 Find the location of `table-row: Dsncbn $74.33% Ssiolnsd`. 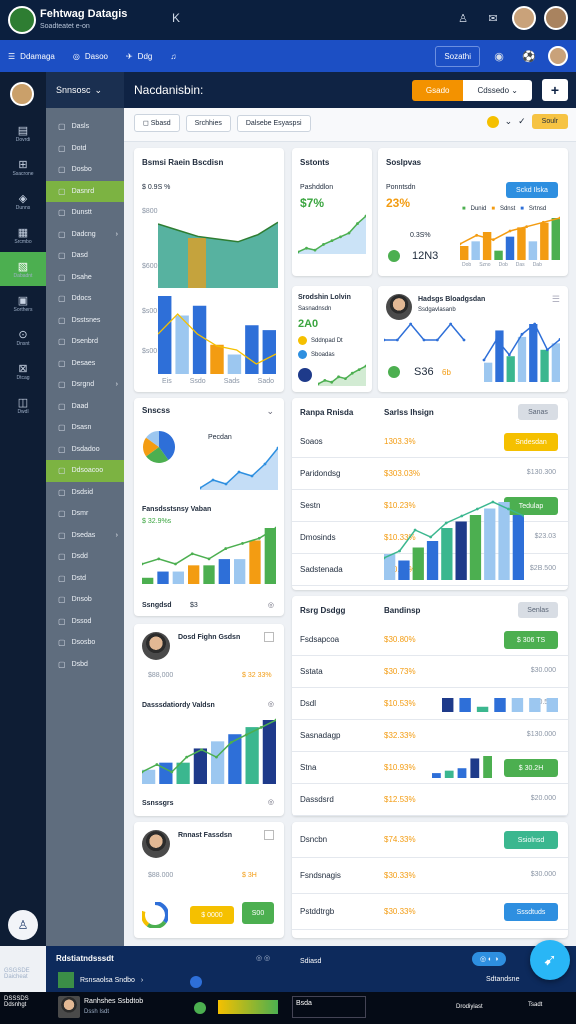

table-row: Dsncbn $74.33% Ssiolnsd is located at coordinates (430, 840).